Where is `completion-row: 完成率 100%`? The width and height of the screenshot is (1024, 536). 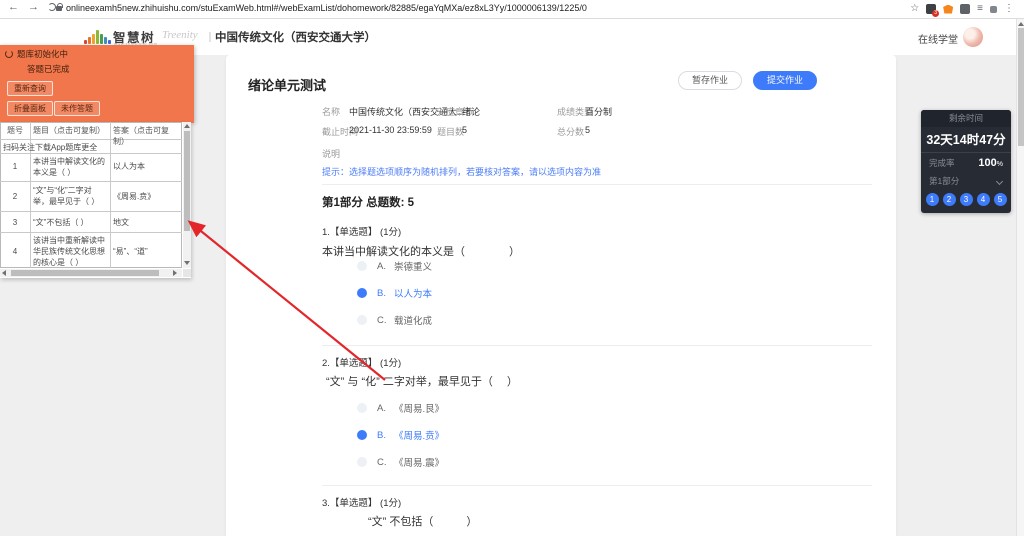
completion-row: 完成率 100% is located at coordinates (966, 163).